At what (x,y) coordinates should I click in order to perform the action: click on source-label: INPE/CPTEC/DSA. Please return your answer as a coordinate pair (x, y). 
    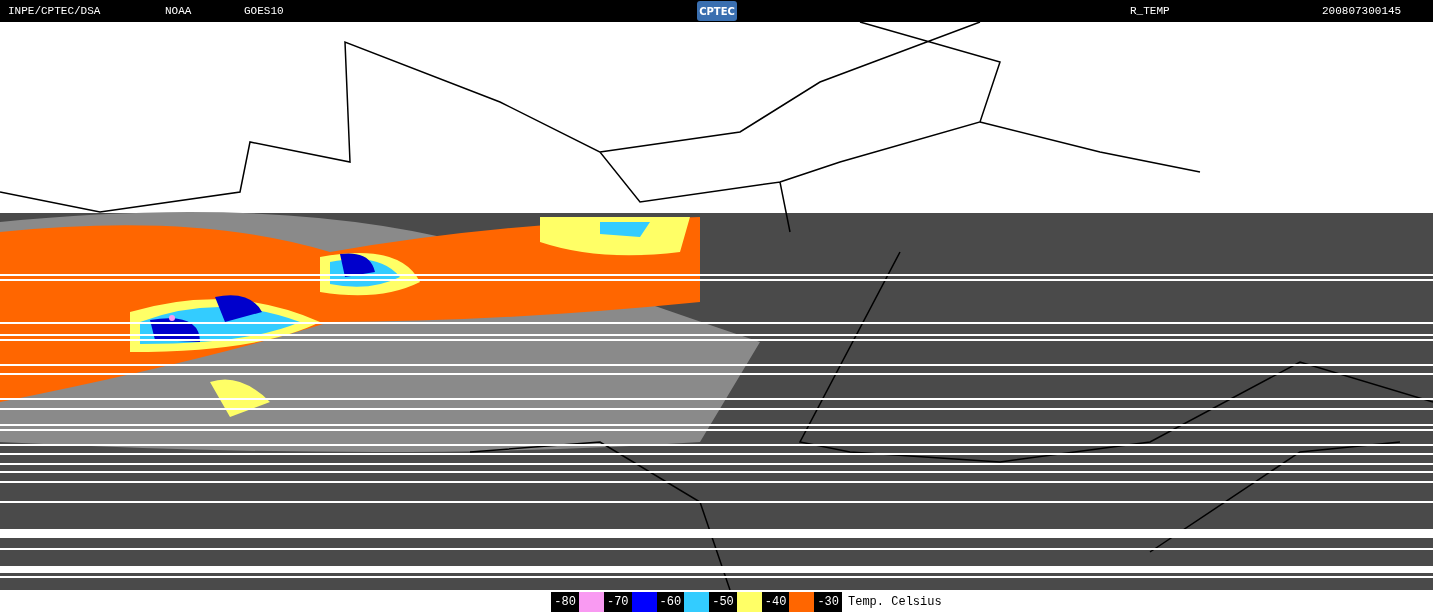
    Looking at the image, I should click on (55, 11).